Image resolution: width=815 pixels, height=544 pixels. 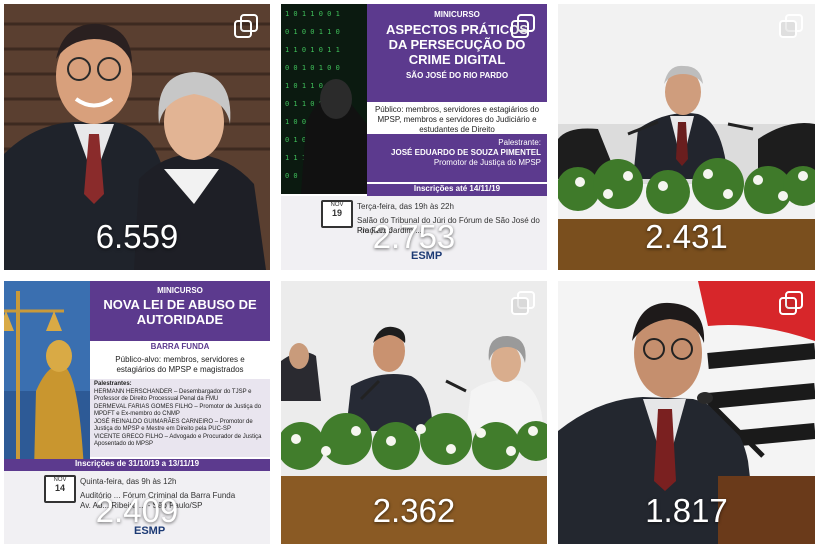 I want to click on calendar-day: 19, so click(x=336, y=213).